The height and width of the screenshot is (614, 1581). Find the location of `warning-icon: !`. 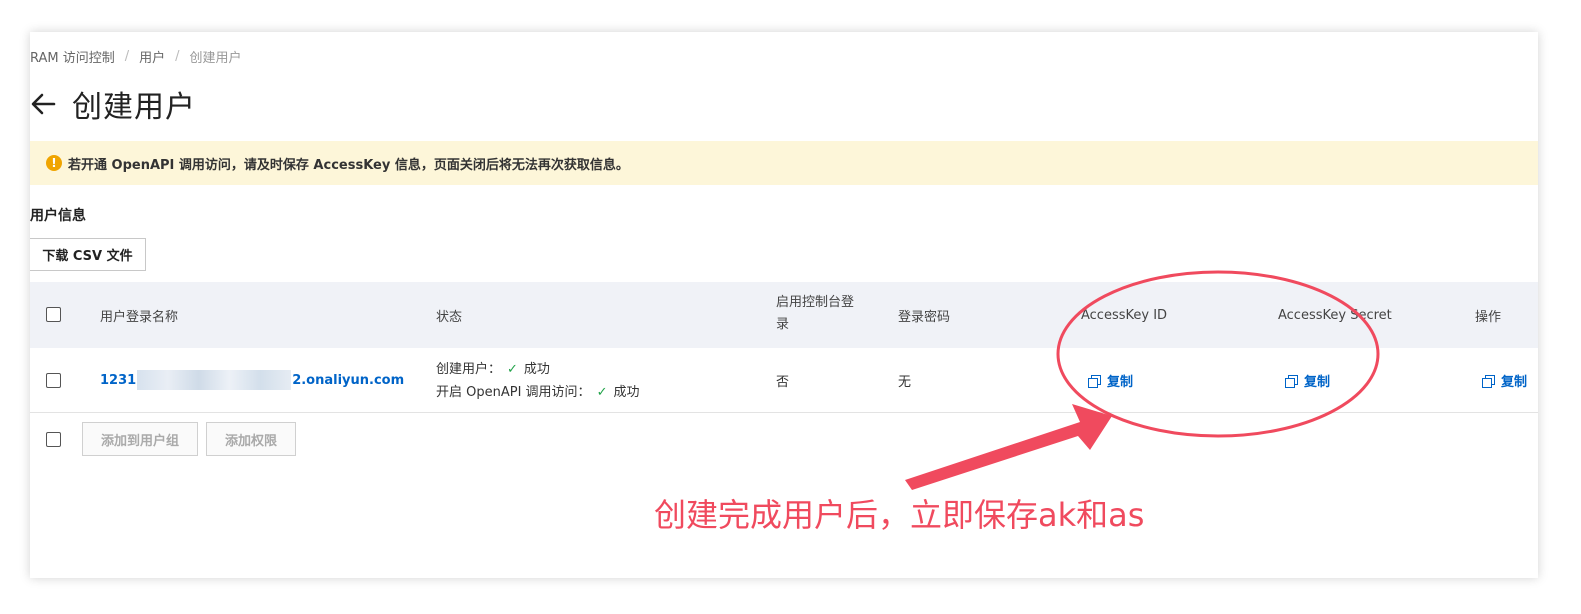

warning-icon: ! is located at coordinates (54, 163).